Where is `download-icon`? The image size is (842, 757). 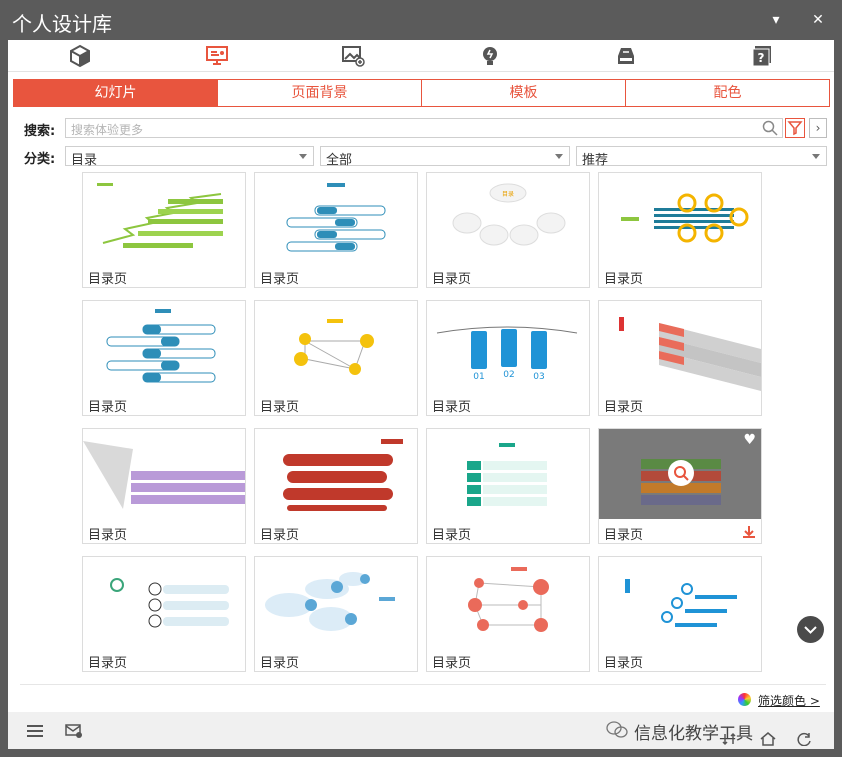 download-icon is located at coordinates (749, 532).